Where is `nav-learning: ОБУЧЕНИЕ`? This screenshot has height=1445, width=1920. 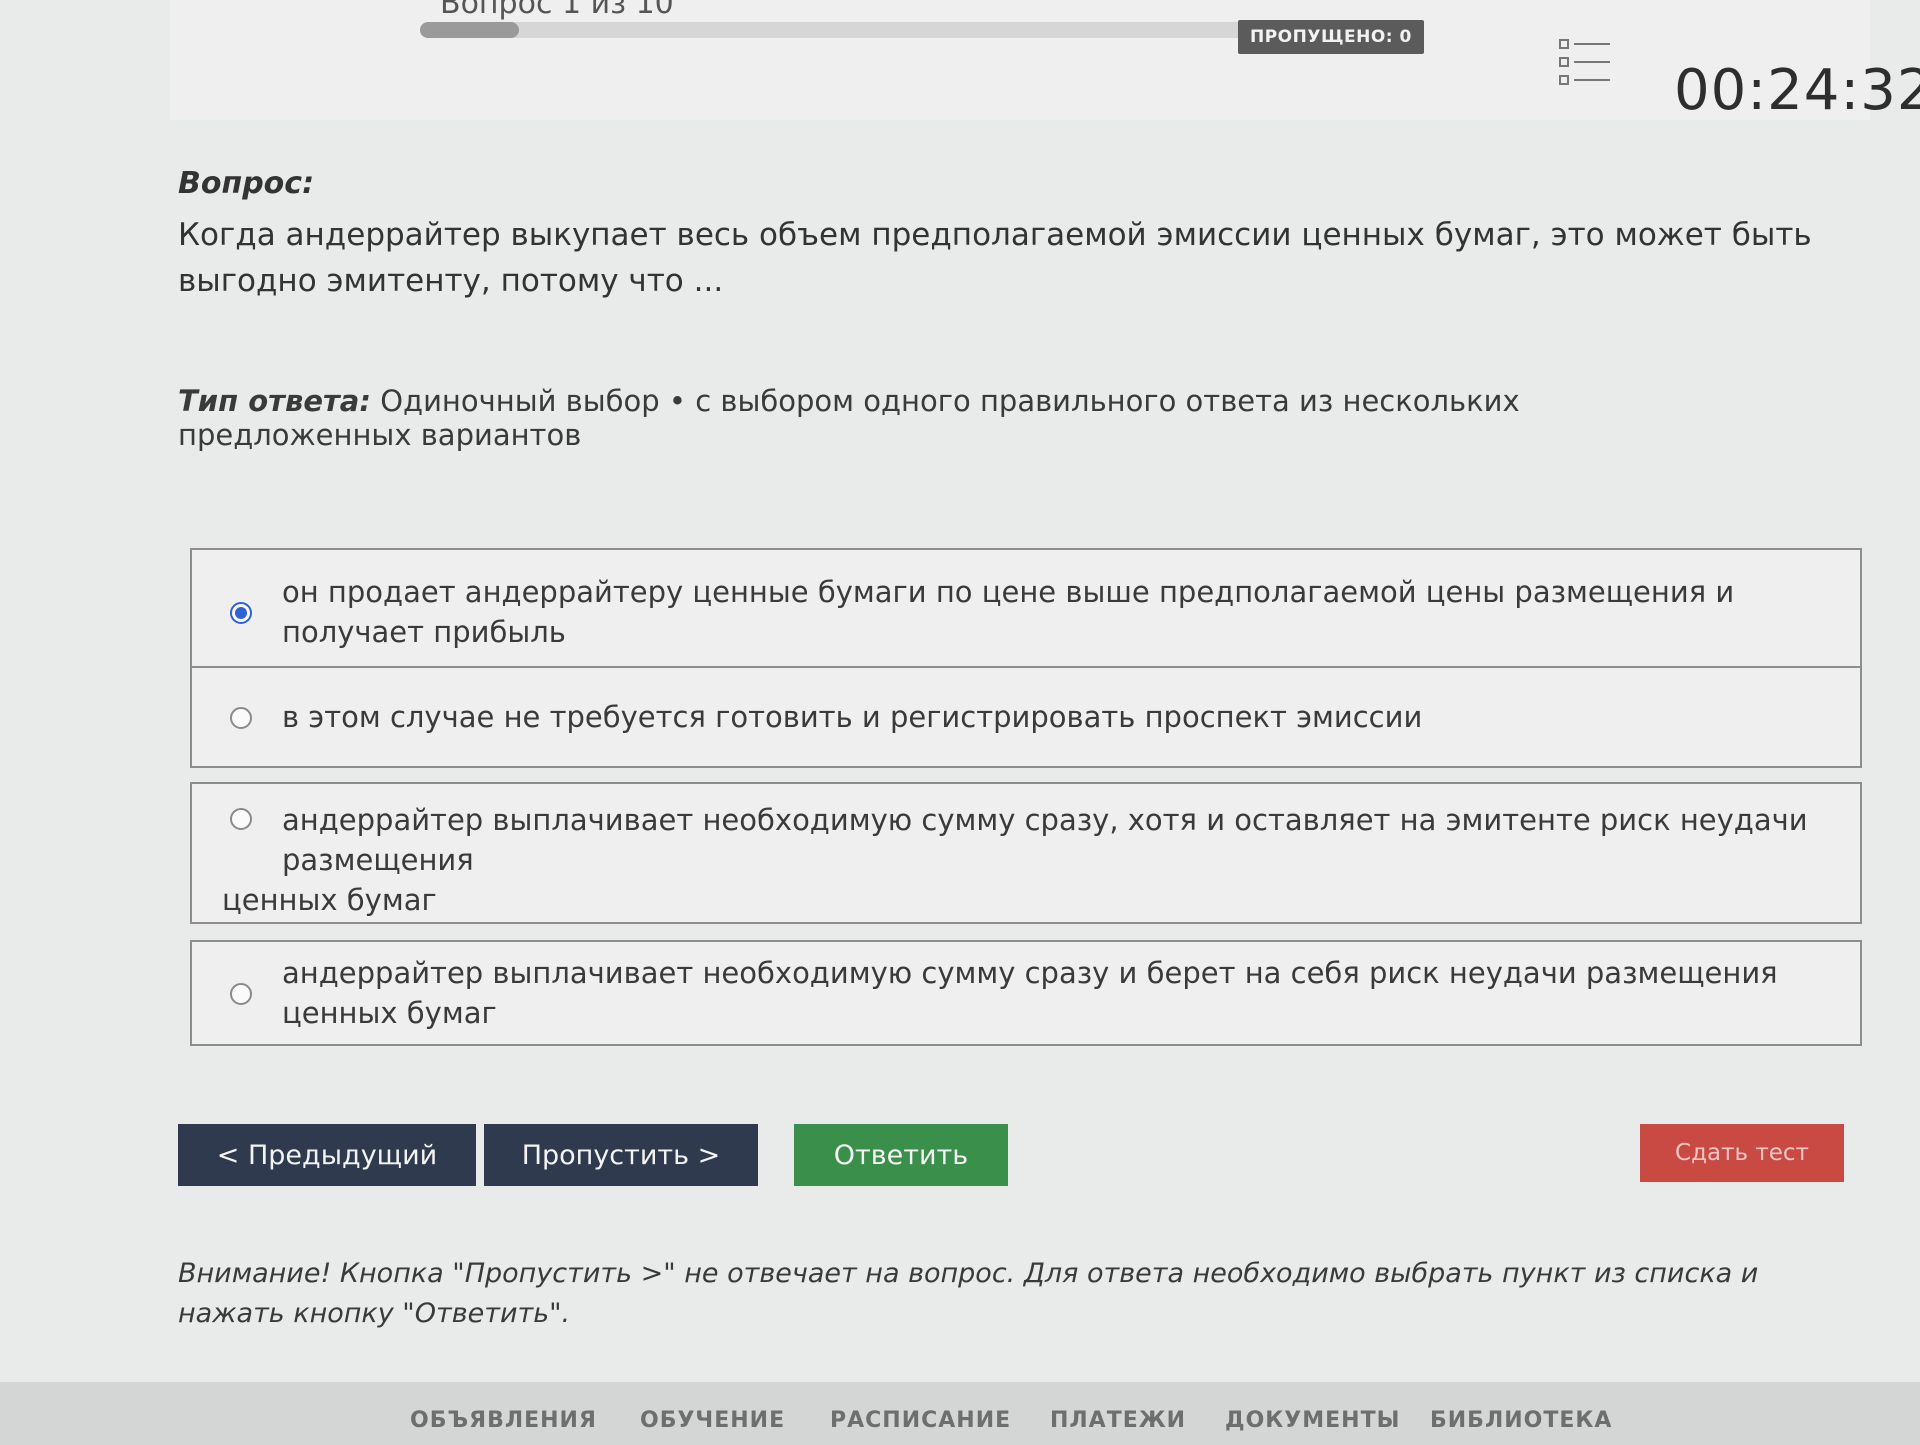 nav-learning: ОБУЧЕНИЕ is located at coordinates (712, 1420).